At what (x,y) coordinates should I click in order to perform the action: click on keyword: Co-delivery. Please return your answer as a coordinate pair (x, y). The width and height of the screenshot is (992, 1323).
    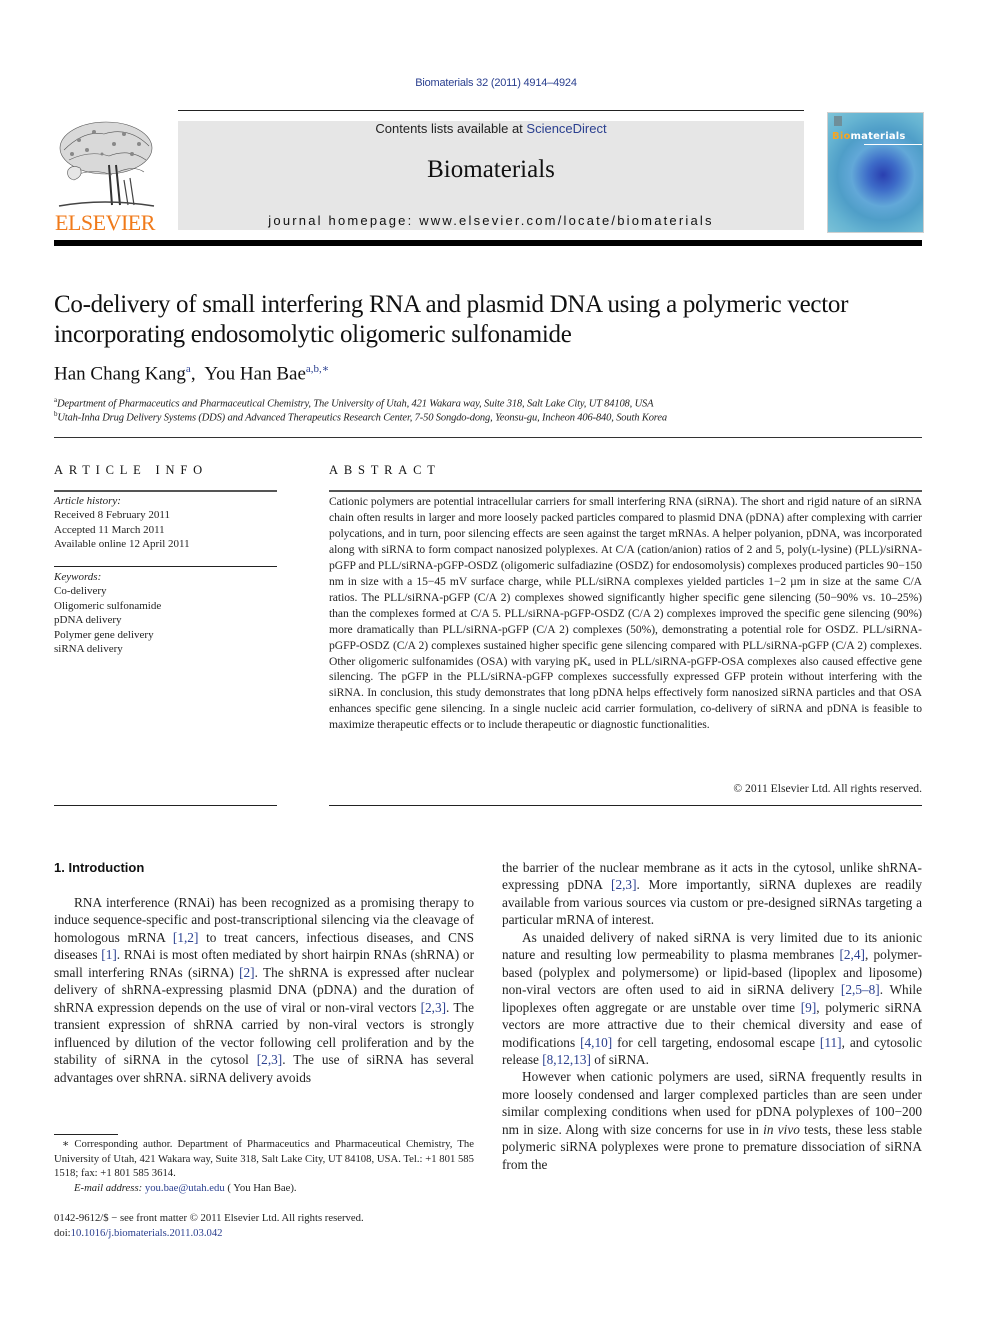
    Looking at the image, I should click on (80, 591).